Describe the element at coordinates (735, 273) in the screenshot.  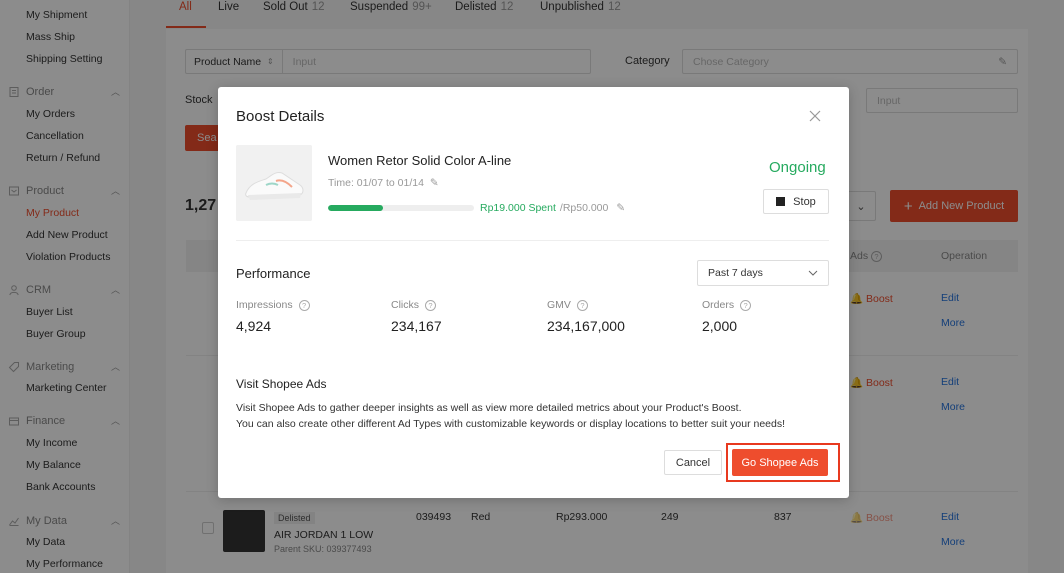
I see `period-value: Past 7 days` at that location.